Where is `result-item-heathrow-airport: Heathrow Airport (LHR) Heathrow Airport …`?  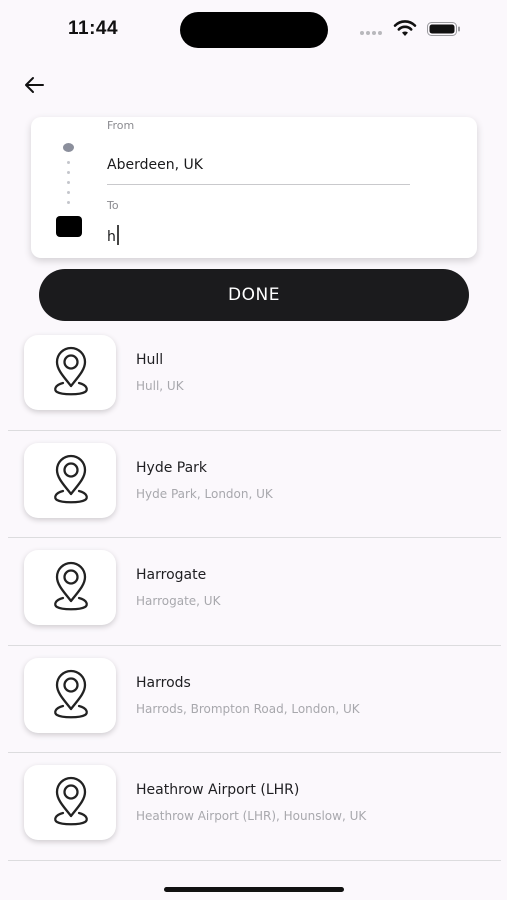
result-item-heathrow-airport: Heathrow Airport (LHR) Heathrow Airport … is located at coordinates (254, 807).